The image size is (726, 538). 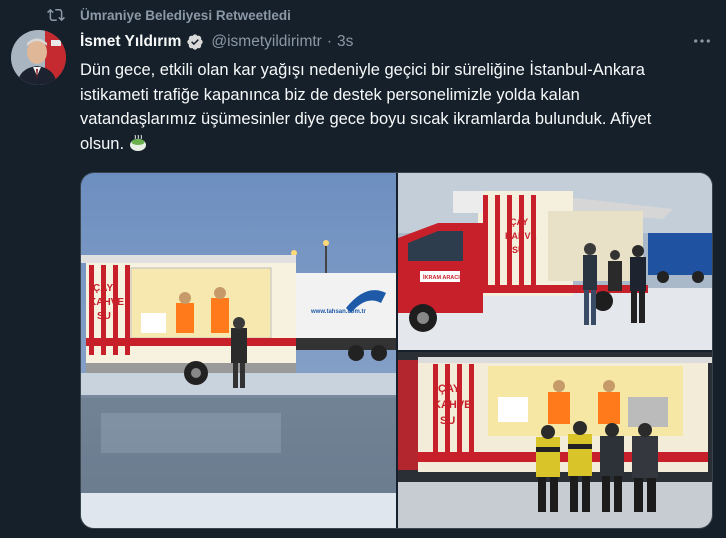 What do you see at coordinates (345, 42) in the screenshot?
I see `tweet-time: 3s` at bounding box center [345, 42].